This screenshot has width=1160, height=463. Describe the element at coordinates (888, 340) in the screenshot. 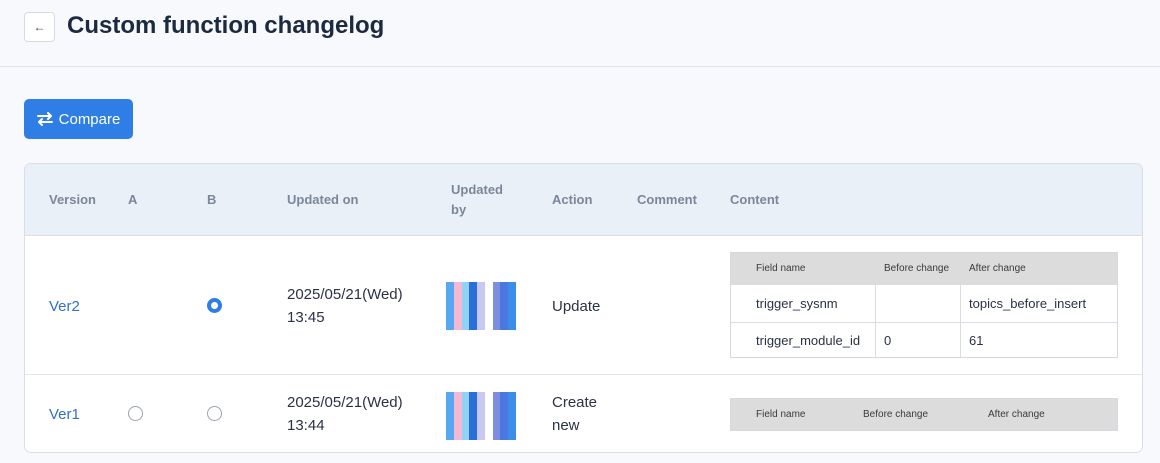

I see `content-before: 0` at that location.